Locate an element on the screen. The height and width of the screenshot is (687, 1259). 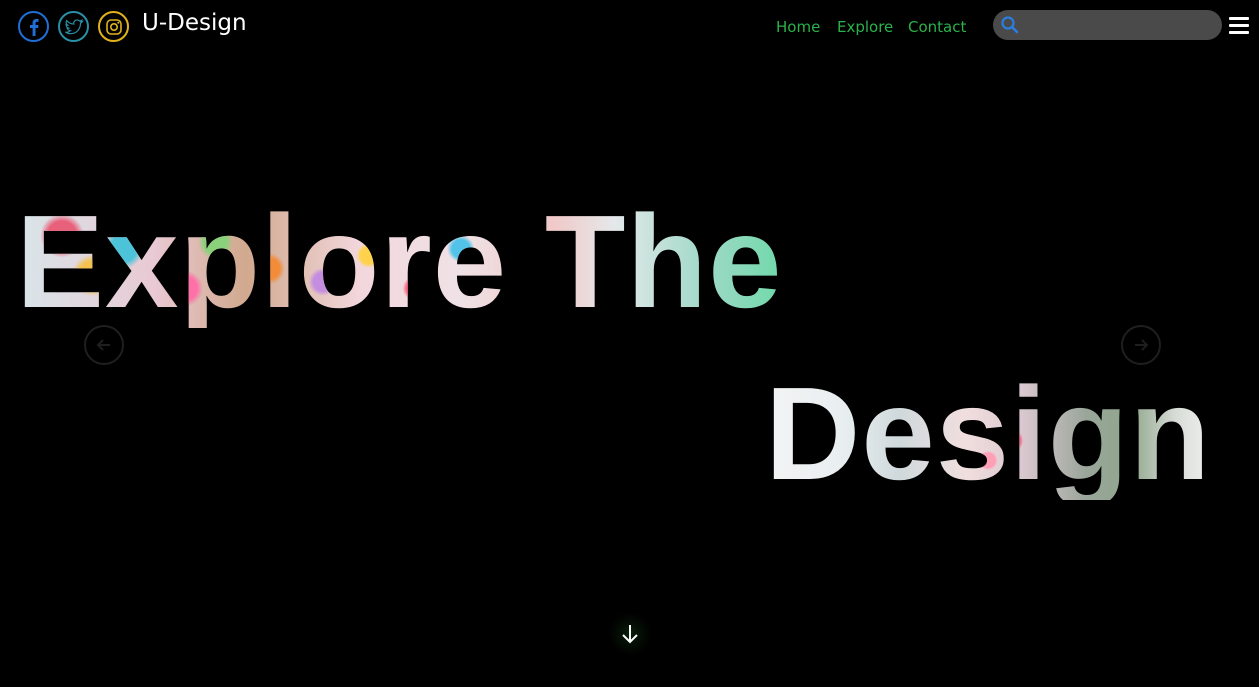
twitter-link is located at coordinates (73, 26).